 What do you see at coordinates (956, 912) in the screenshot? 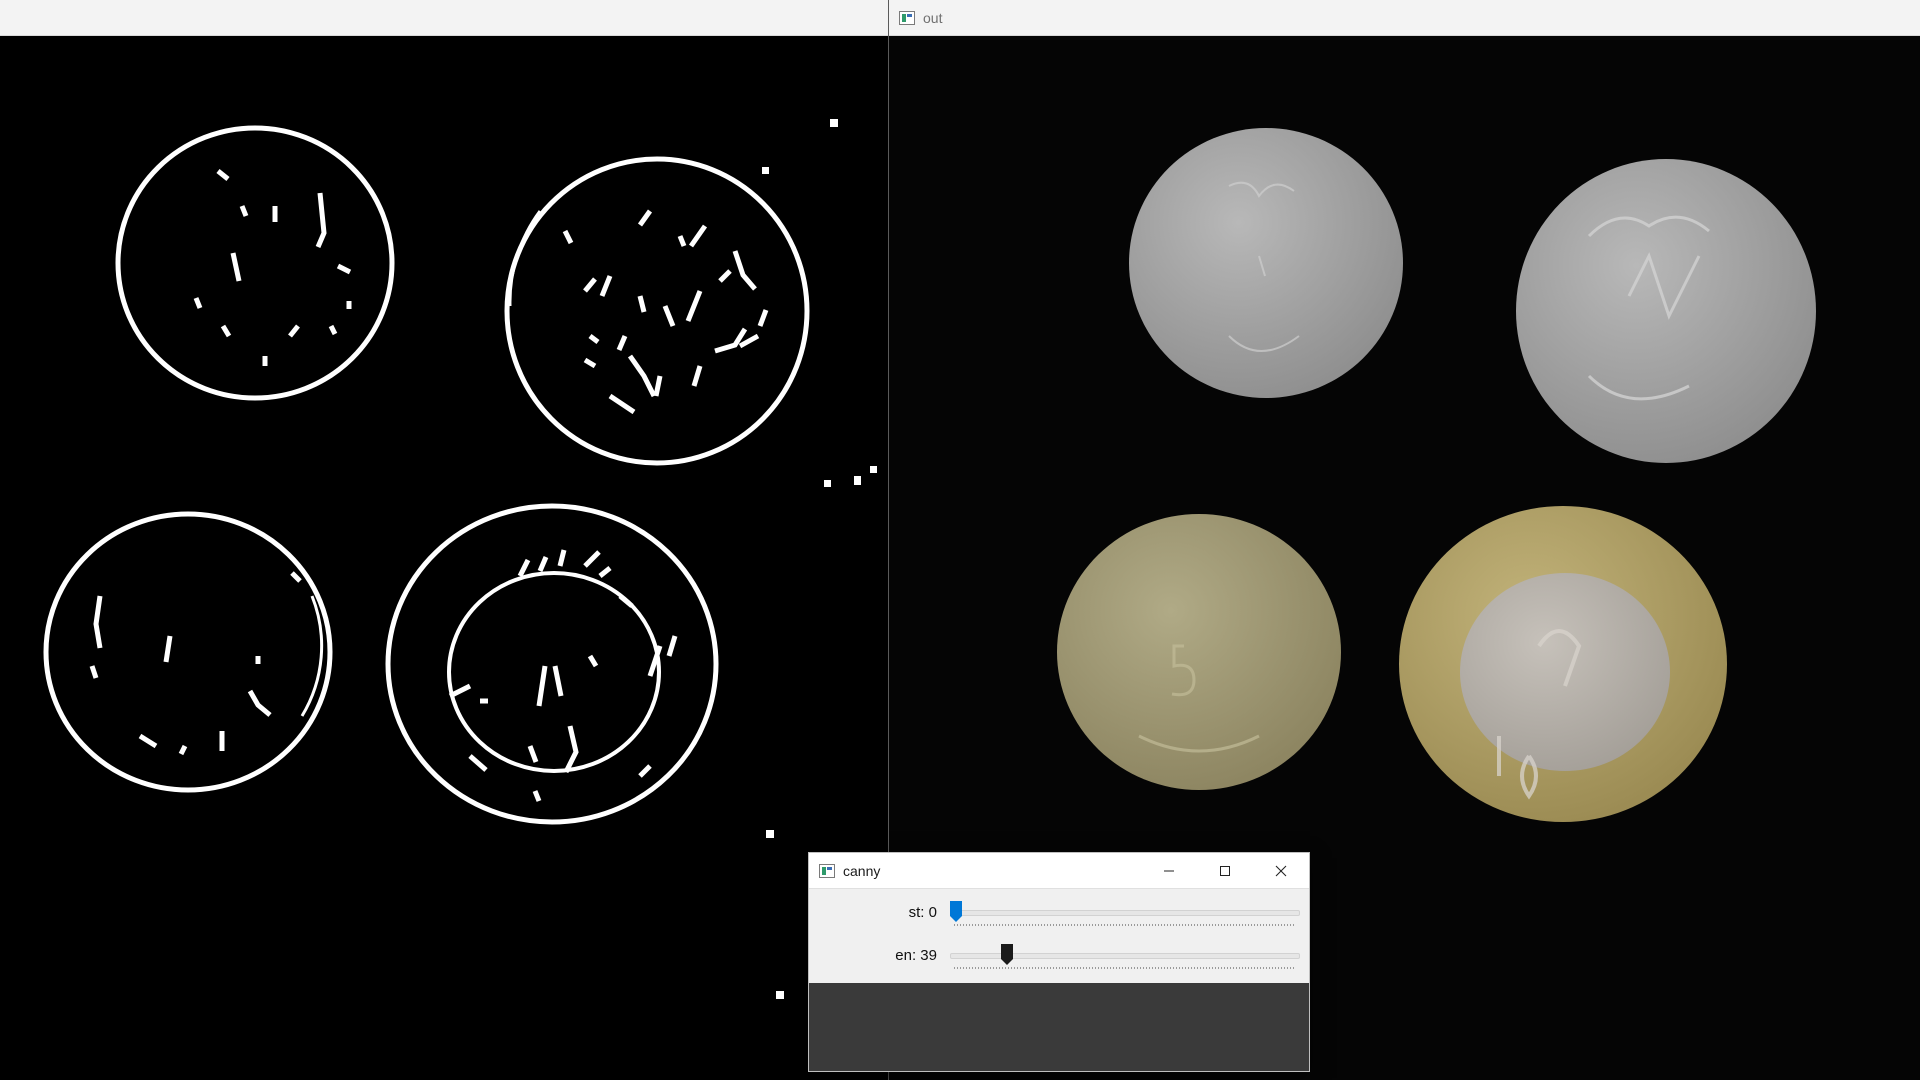
I see `trackbar-st-thumb` at bounding box center [956, 912].